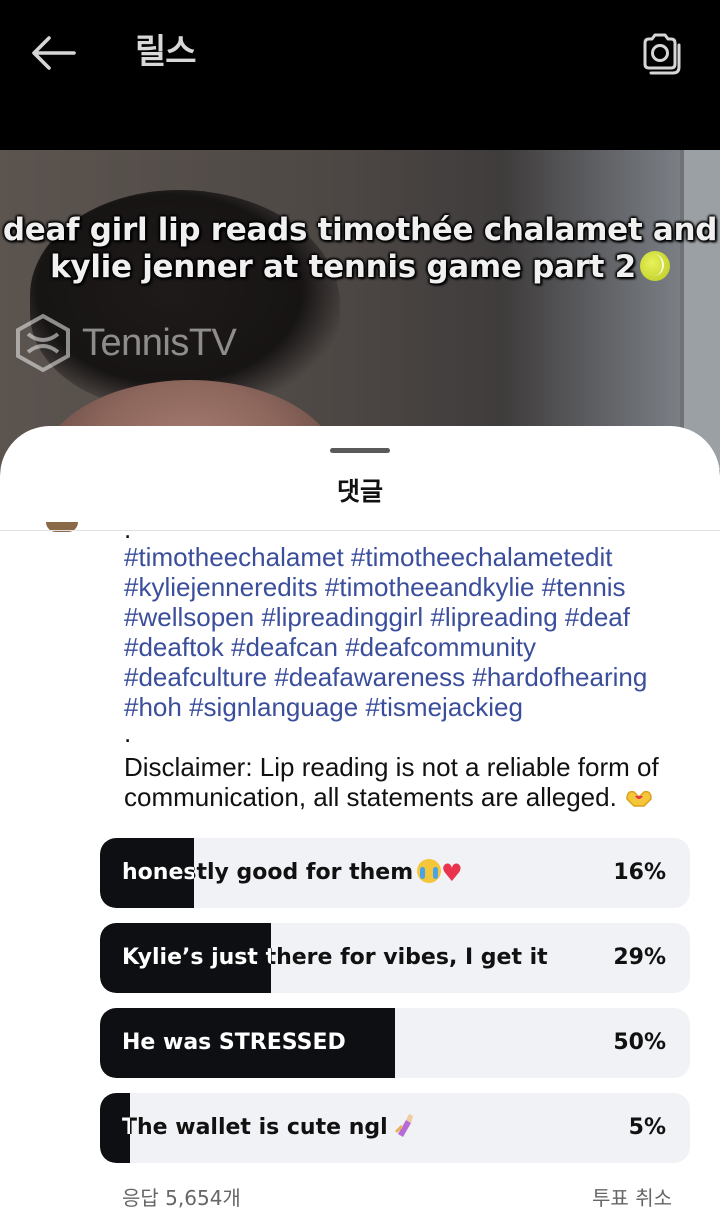 Image resolution: width=720 pixels, height=1224 pixels. What do you see at coordinates (452, 873) in the screenshot?
I see `red-heart-icon: ♥` at bounding box center [452, 873].